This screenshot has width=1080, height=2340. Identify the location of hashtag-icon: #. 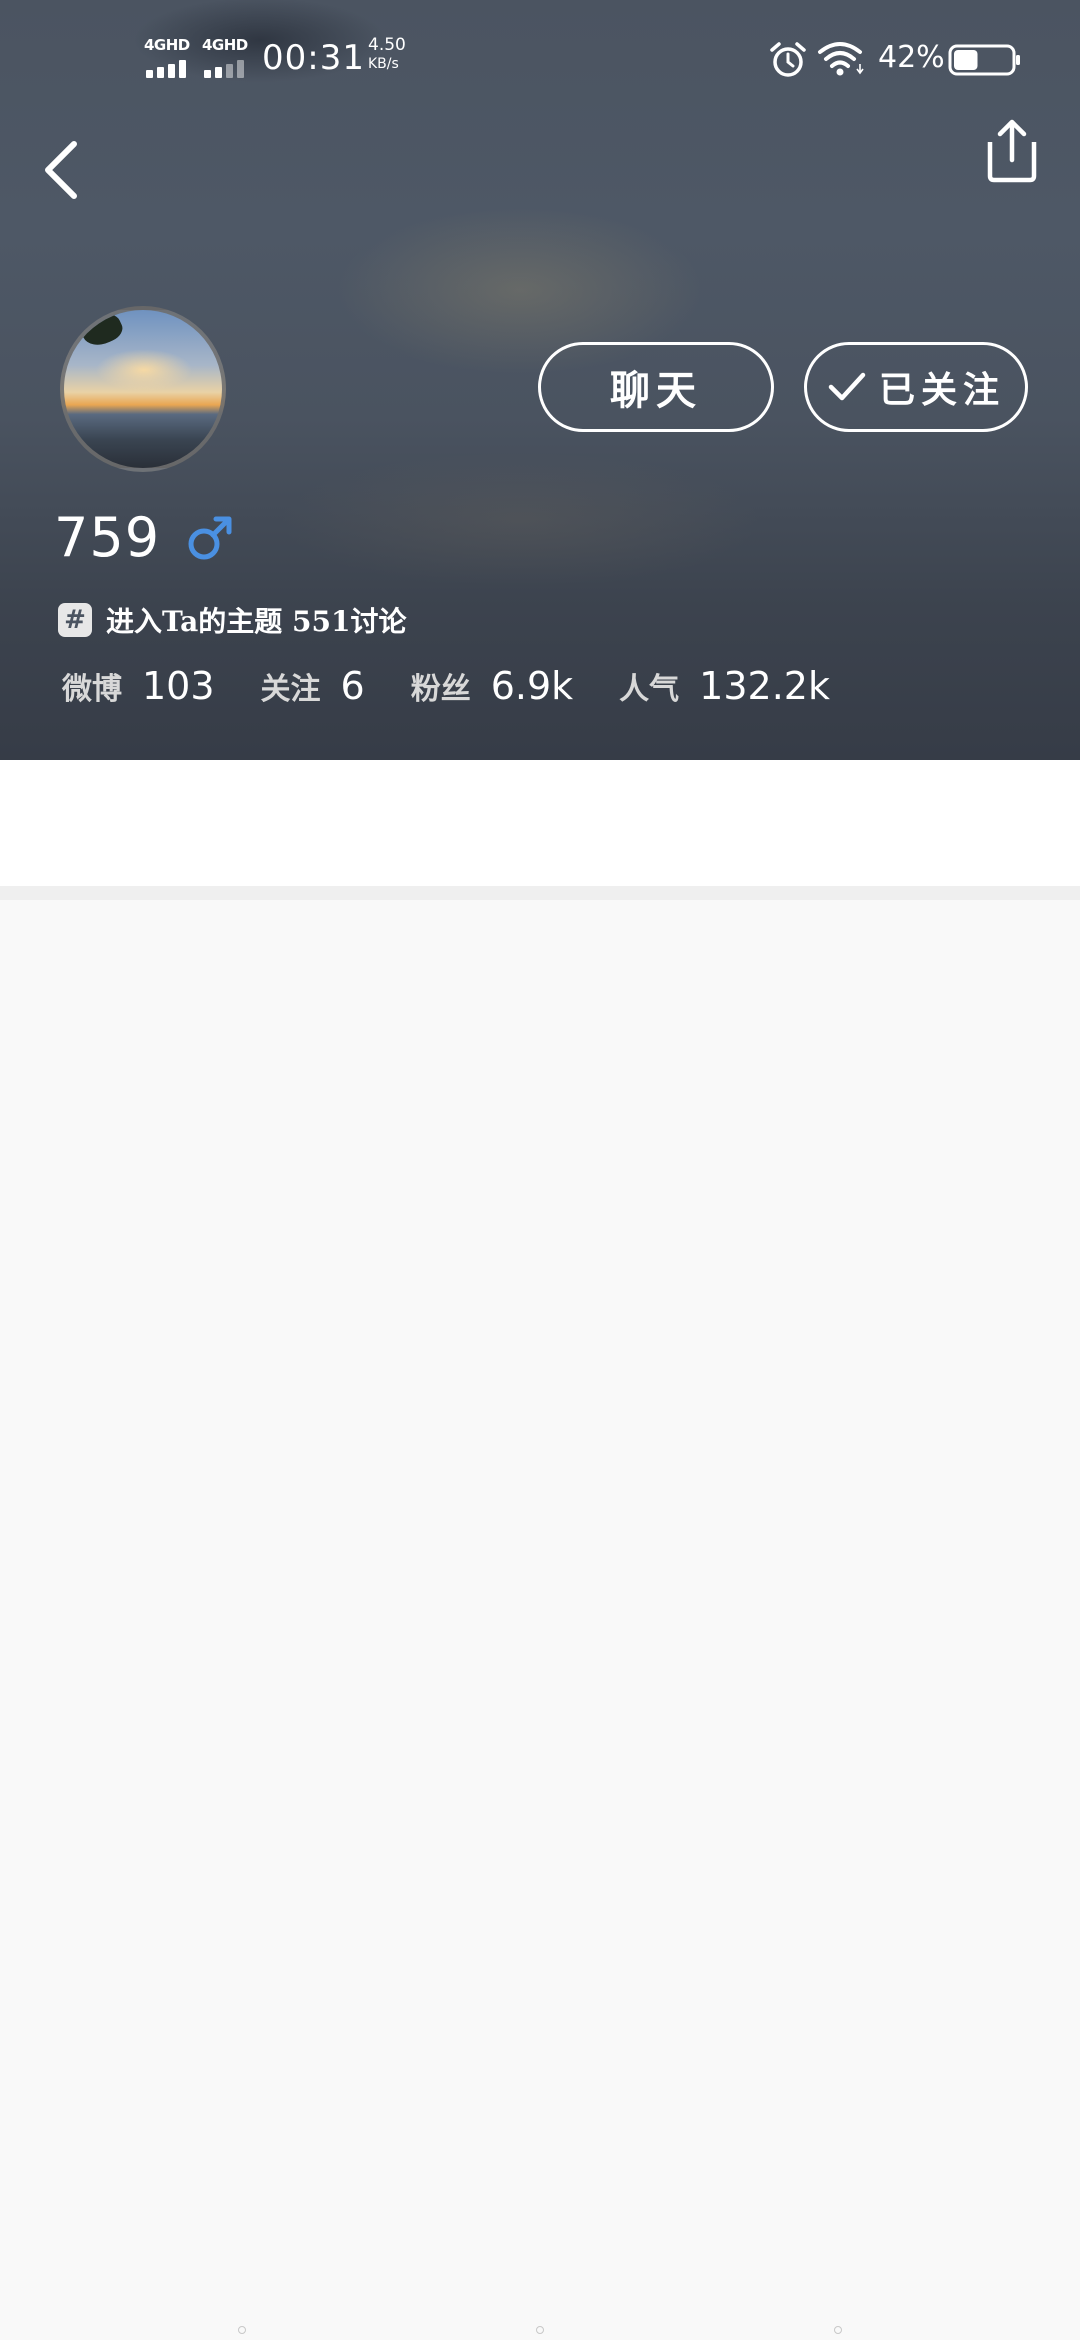
(75, 620).